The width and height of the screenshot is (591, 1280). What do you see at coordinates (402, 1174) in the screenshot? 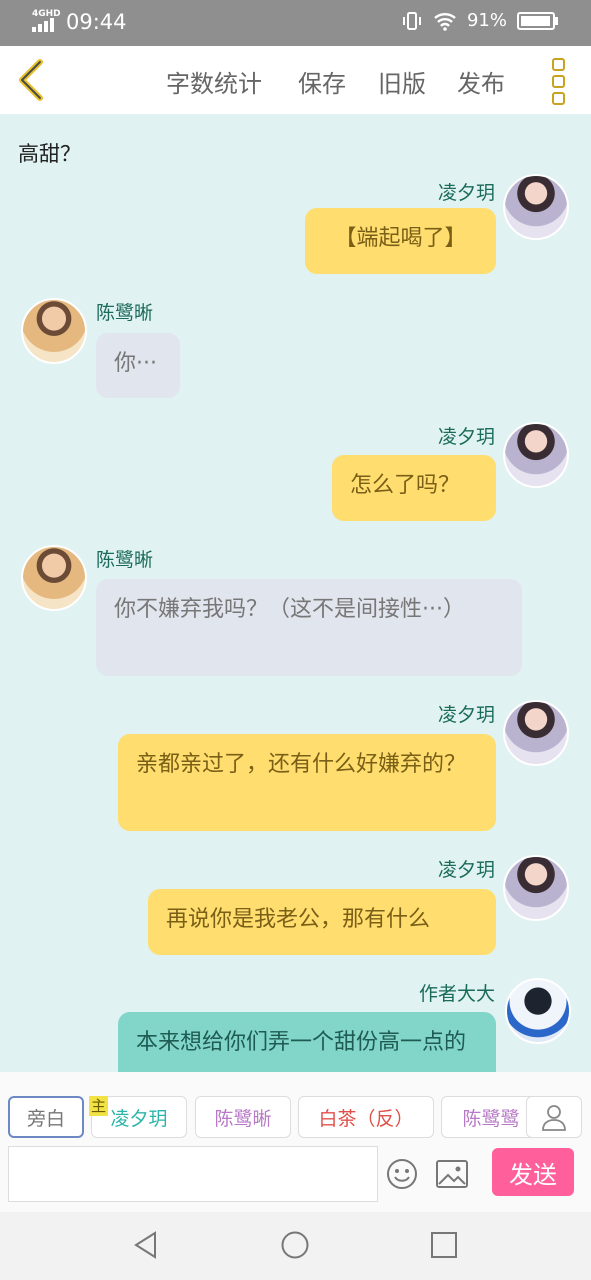
I see `emoji-icon` at bounding box center [402, 1174].